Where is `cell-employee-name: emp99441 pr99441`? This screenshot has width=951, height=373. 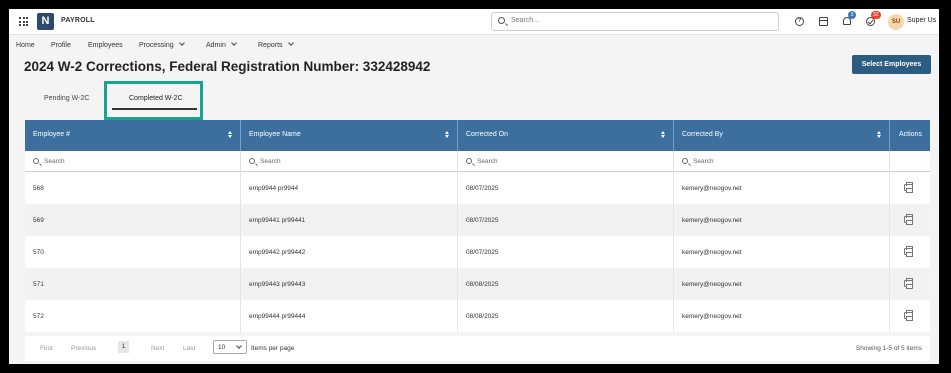
cell-employee-name: emp99441 pr99441 is located at coordinates (349, 220).